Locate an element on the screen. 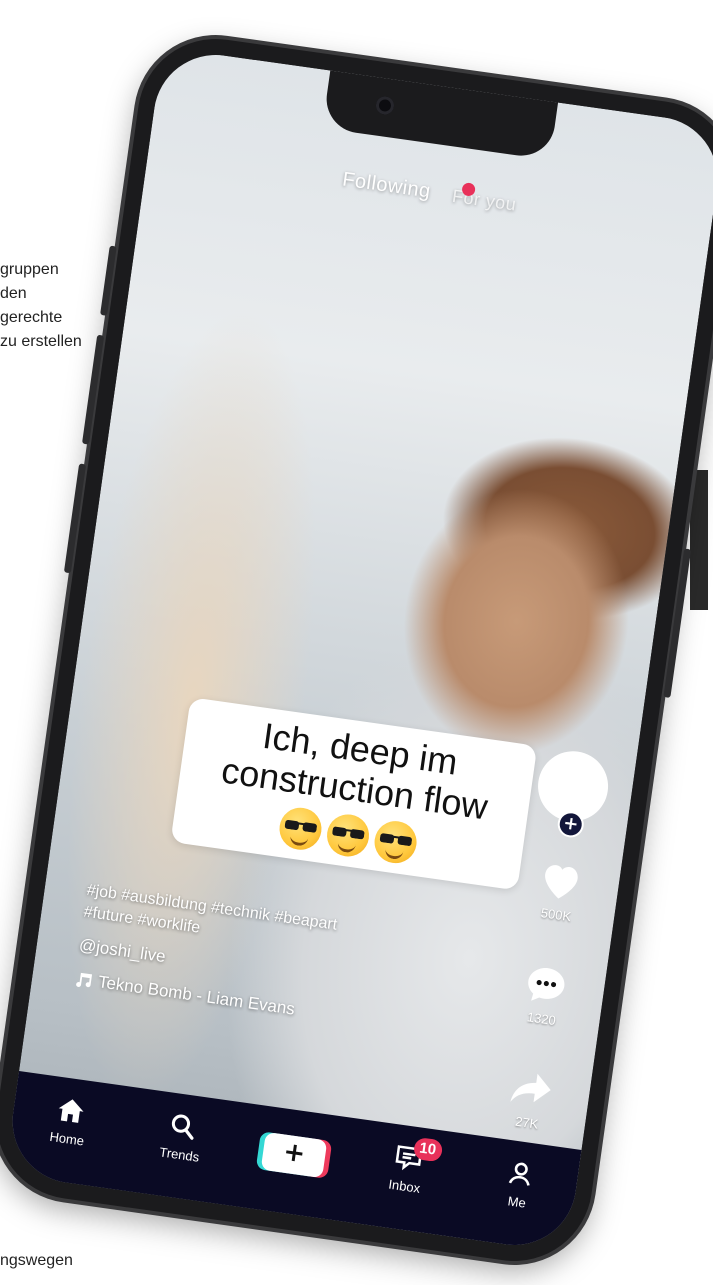 This screenshot has width=713, height=1285. feed-tabs: Following For you is located at coordinates (430, 192).